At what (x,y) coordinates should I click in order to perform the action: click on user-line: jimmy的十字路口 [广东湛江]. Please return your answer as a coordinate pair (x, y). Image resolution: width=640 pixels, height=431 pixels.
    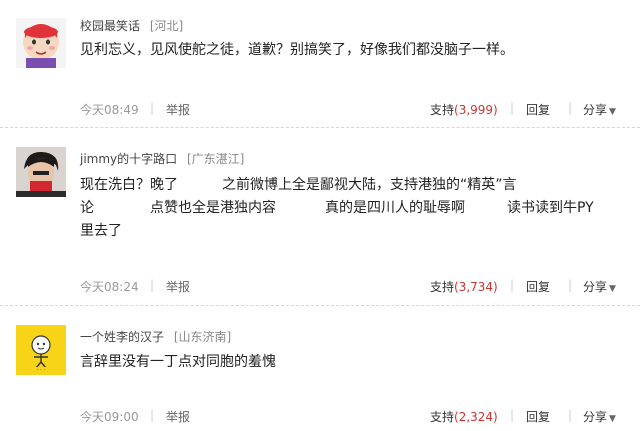
    Looking at the image, I should click on (162, 158).